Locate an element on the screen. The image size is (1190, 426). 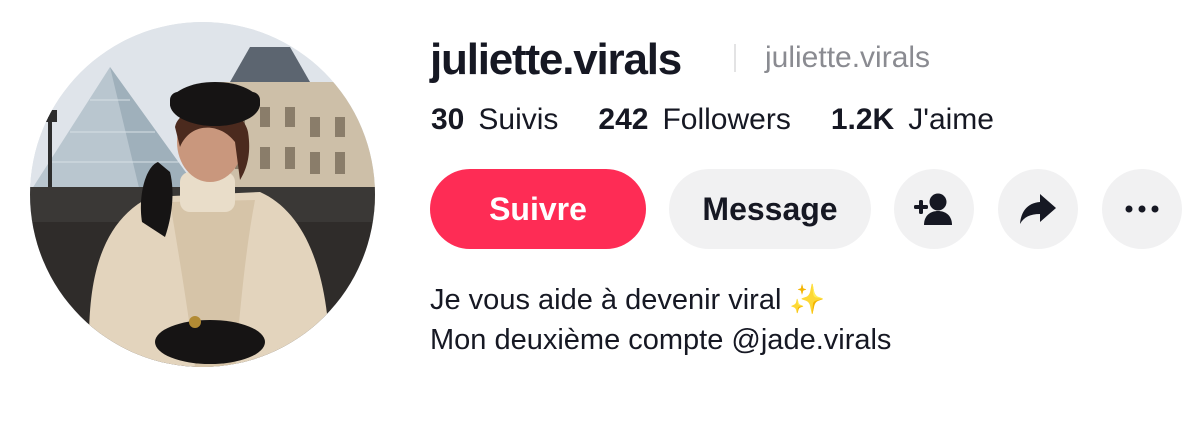
stat-likes-count: 1.2K is located at coordinates (862, 119).